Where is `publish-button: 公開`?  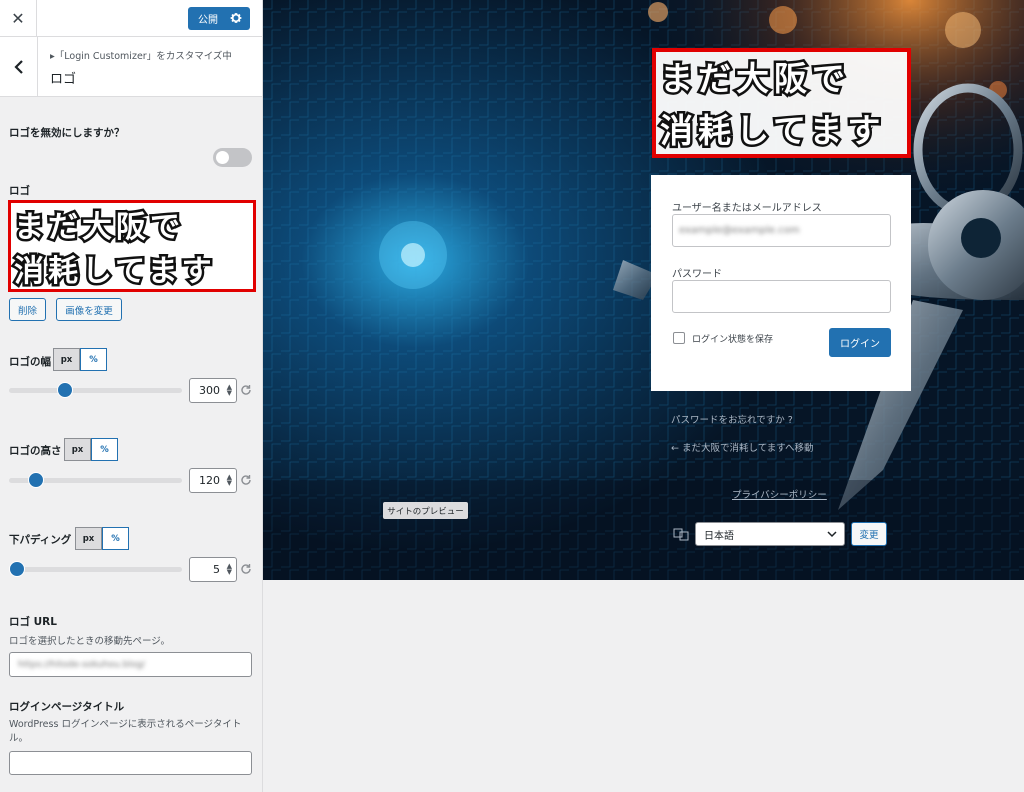
publish-button: 公開 is located at coordinates (219, 18).